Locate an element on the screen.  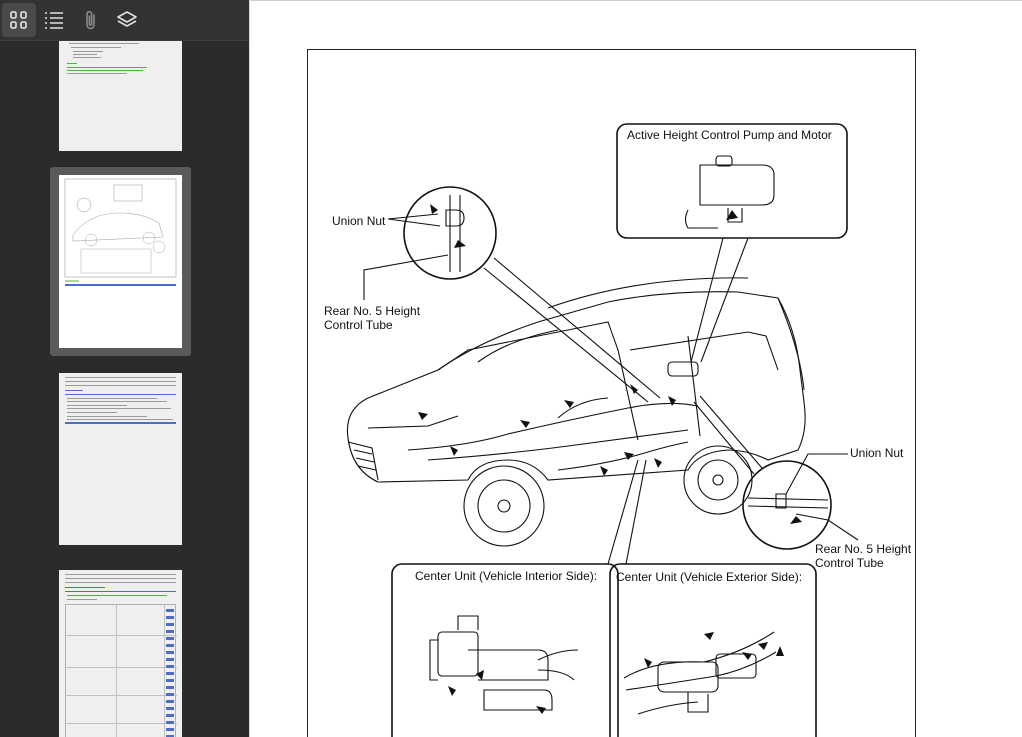
attachments-icon is located at coordinates (90, 20).